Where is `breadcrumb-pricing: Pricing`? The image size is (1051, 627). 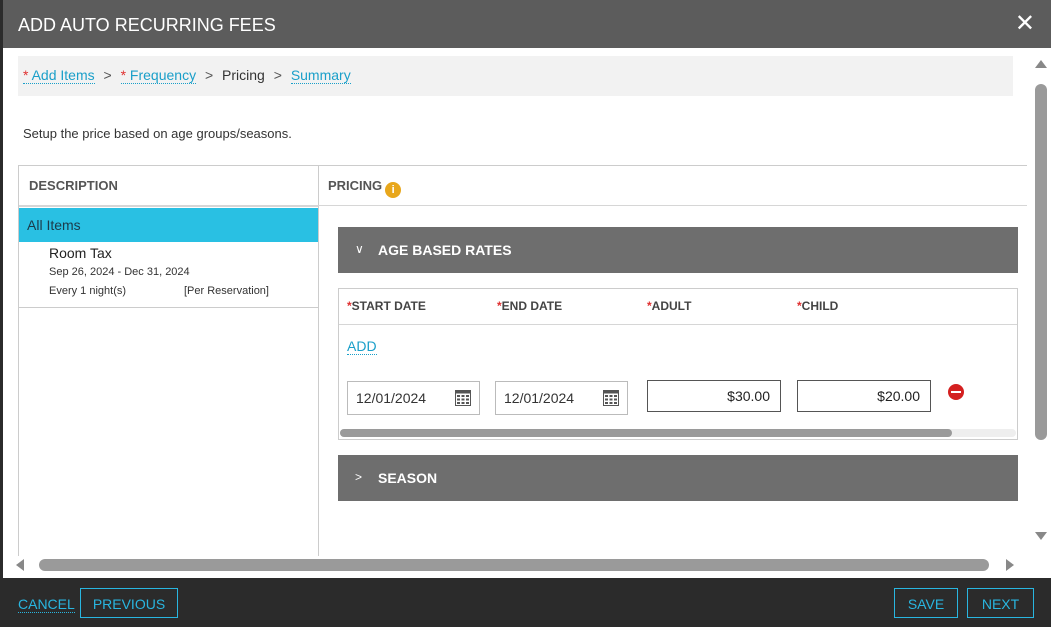
breadcrumb-pricing: Pricing is located at coordinates (243, 75).